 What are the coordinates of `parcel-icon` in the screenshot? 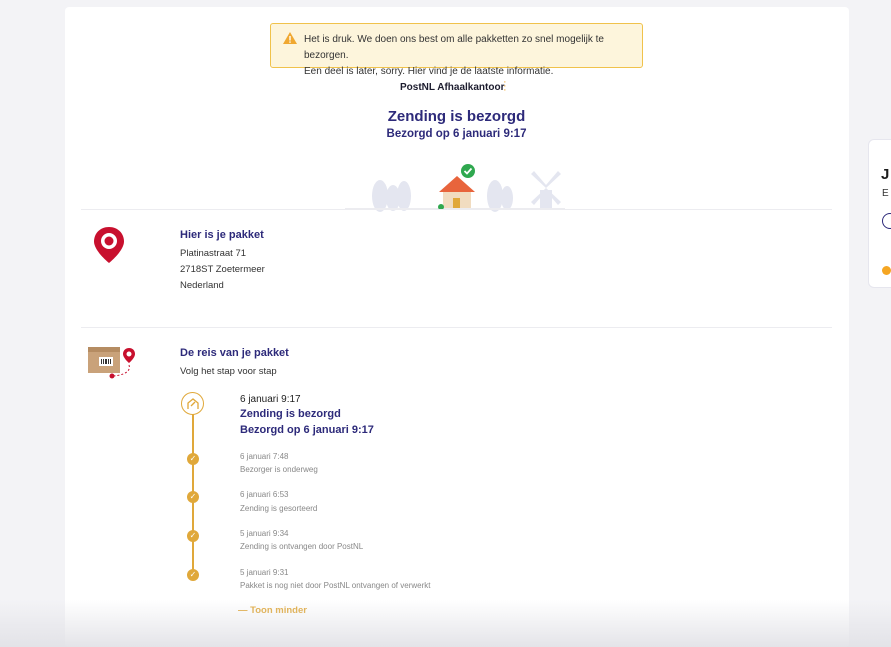 It's located at (111, 363).